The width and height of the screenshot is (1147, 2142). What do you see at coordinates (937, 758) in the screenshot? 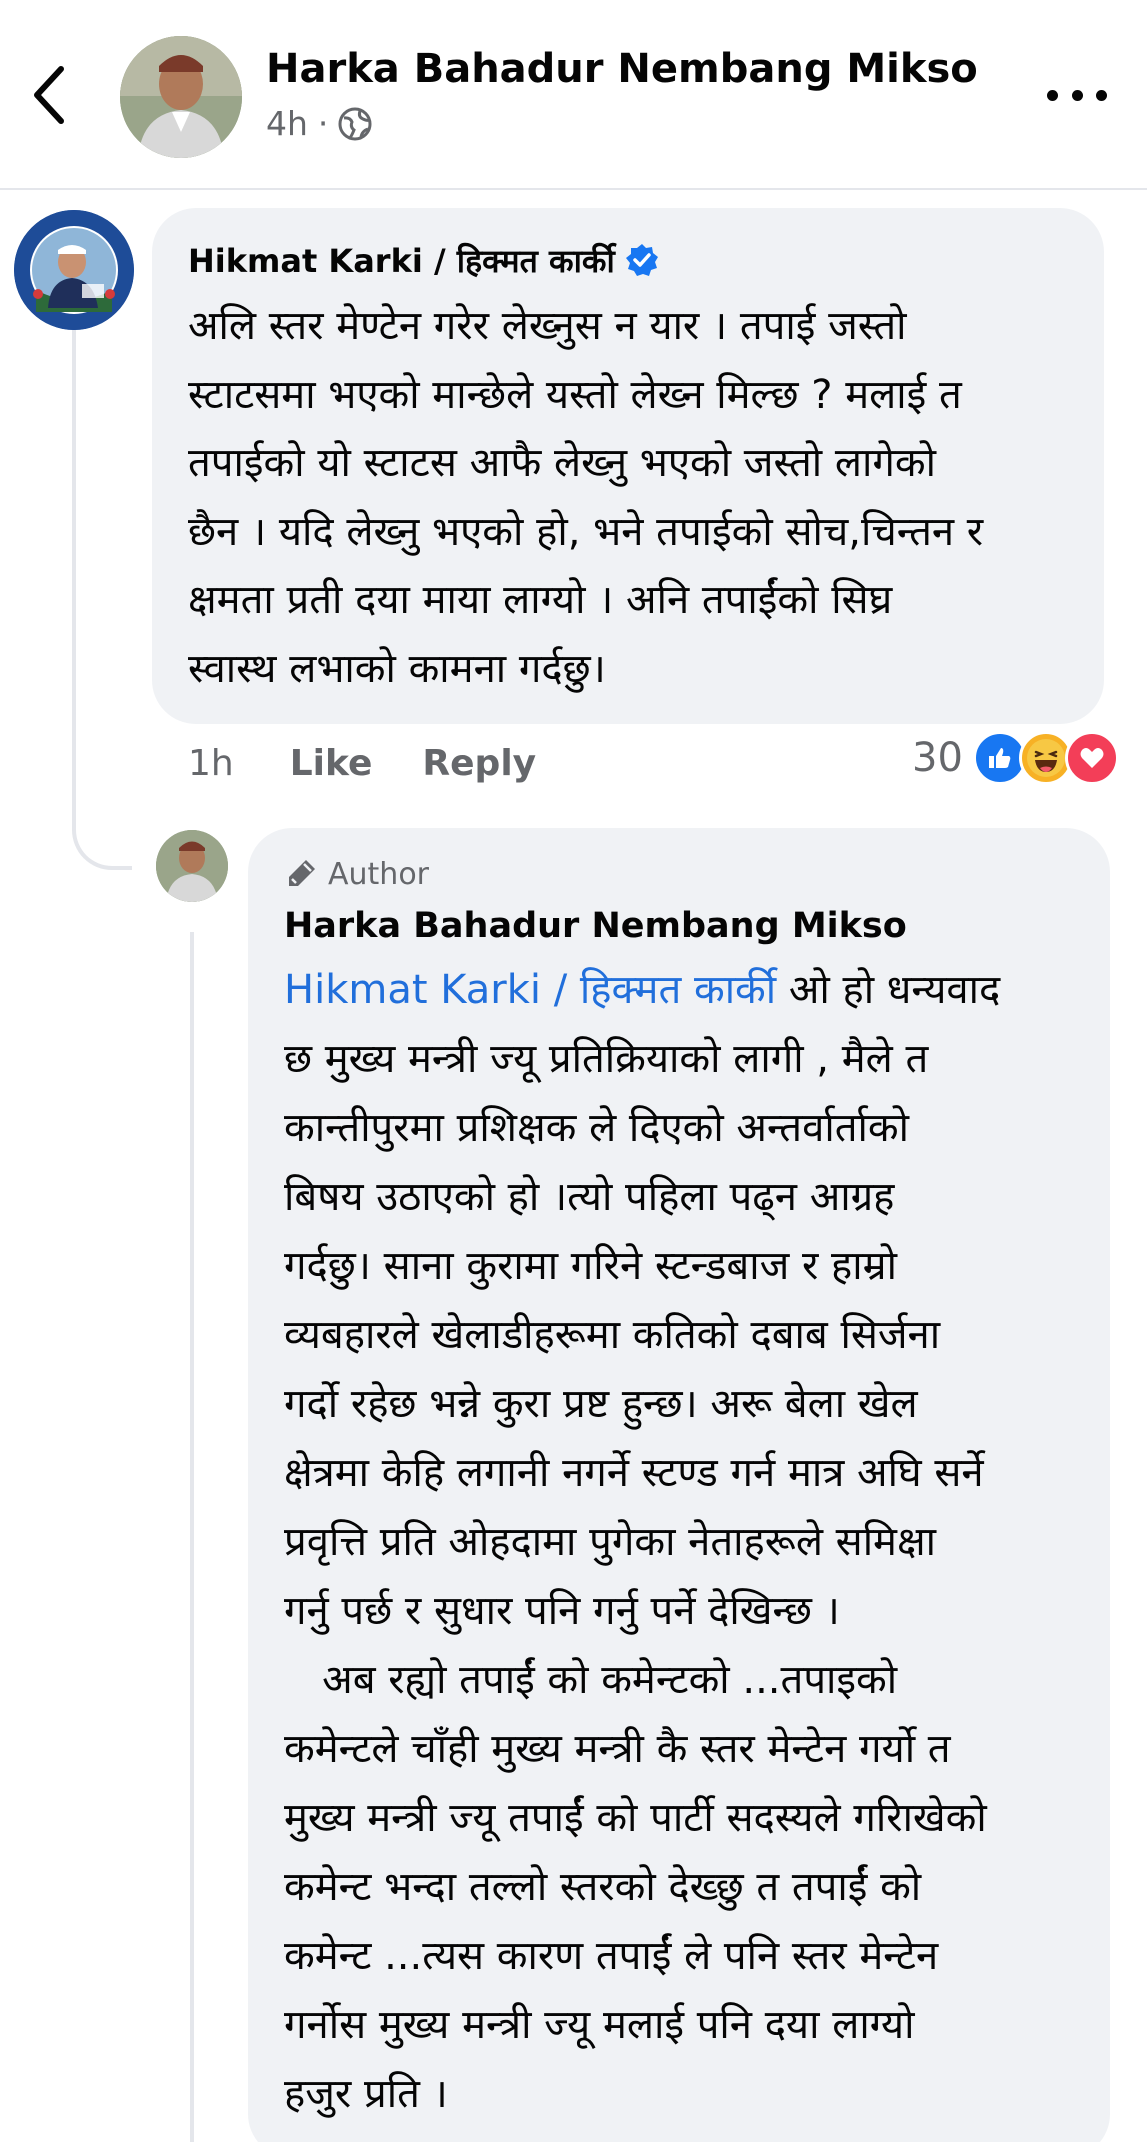
I see `reaction-count: 30` at bounding box center [937, 758].